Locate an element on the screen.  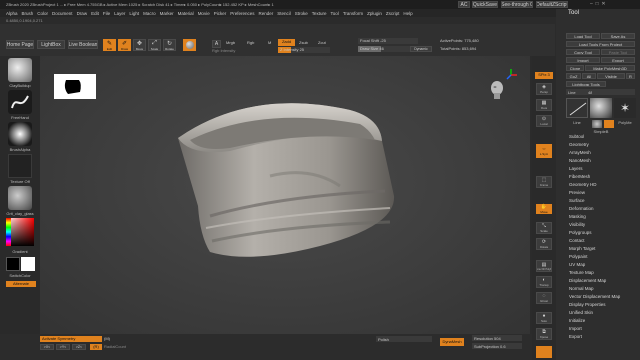
frame-button: ⬚ Frame is located at coordinates (544, 182).